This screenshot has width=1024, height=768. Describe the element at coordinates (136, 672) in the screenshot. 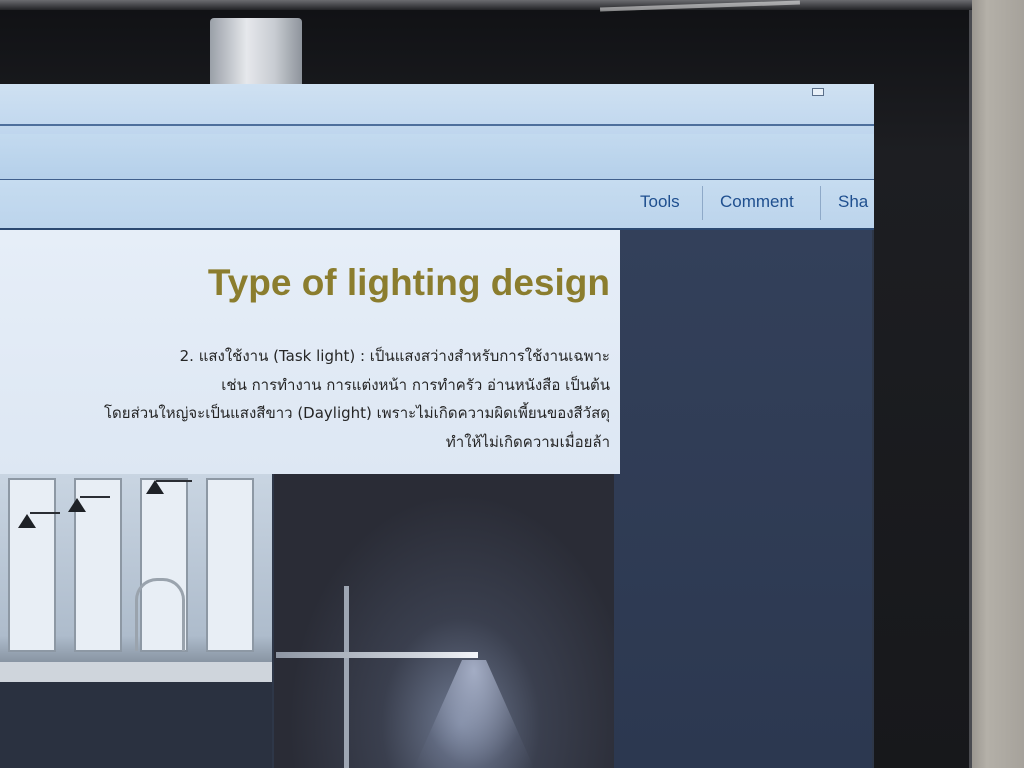

I see `countertop` at that location.